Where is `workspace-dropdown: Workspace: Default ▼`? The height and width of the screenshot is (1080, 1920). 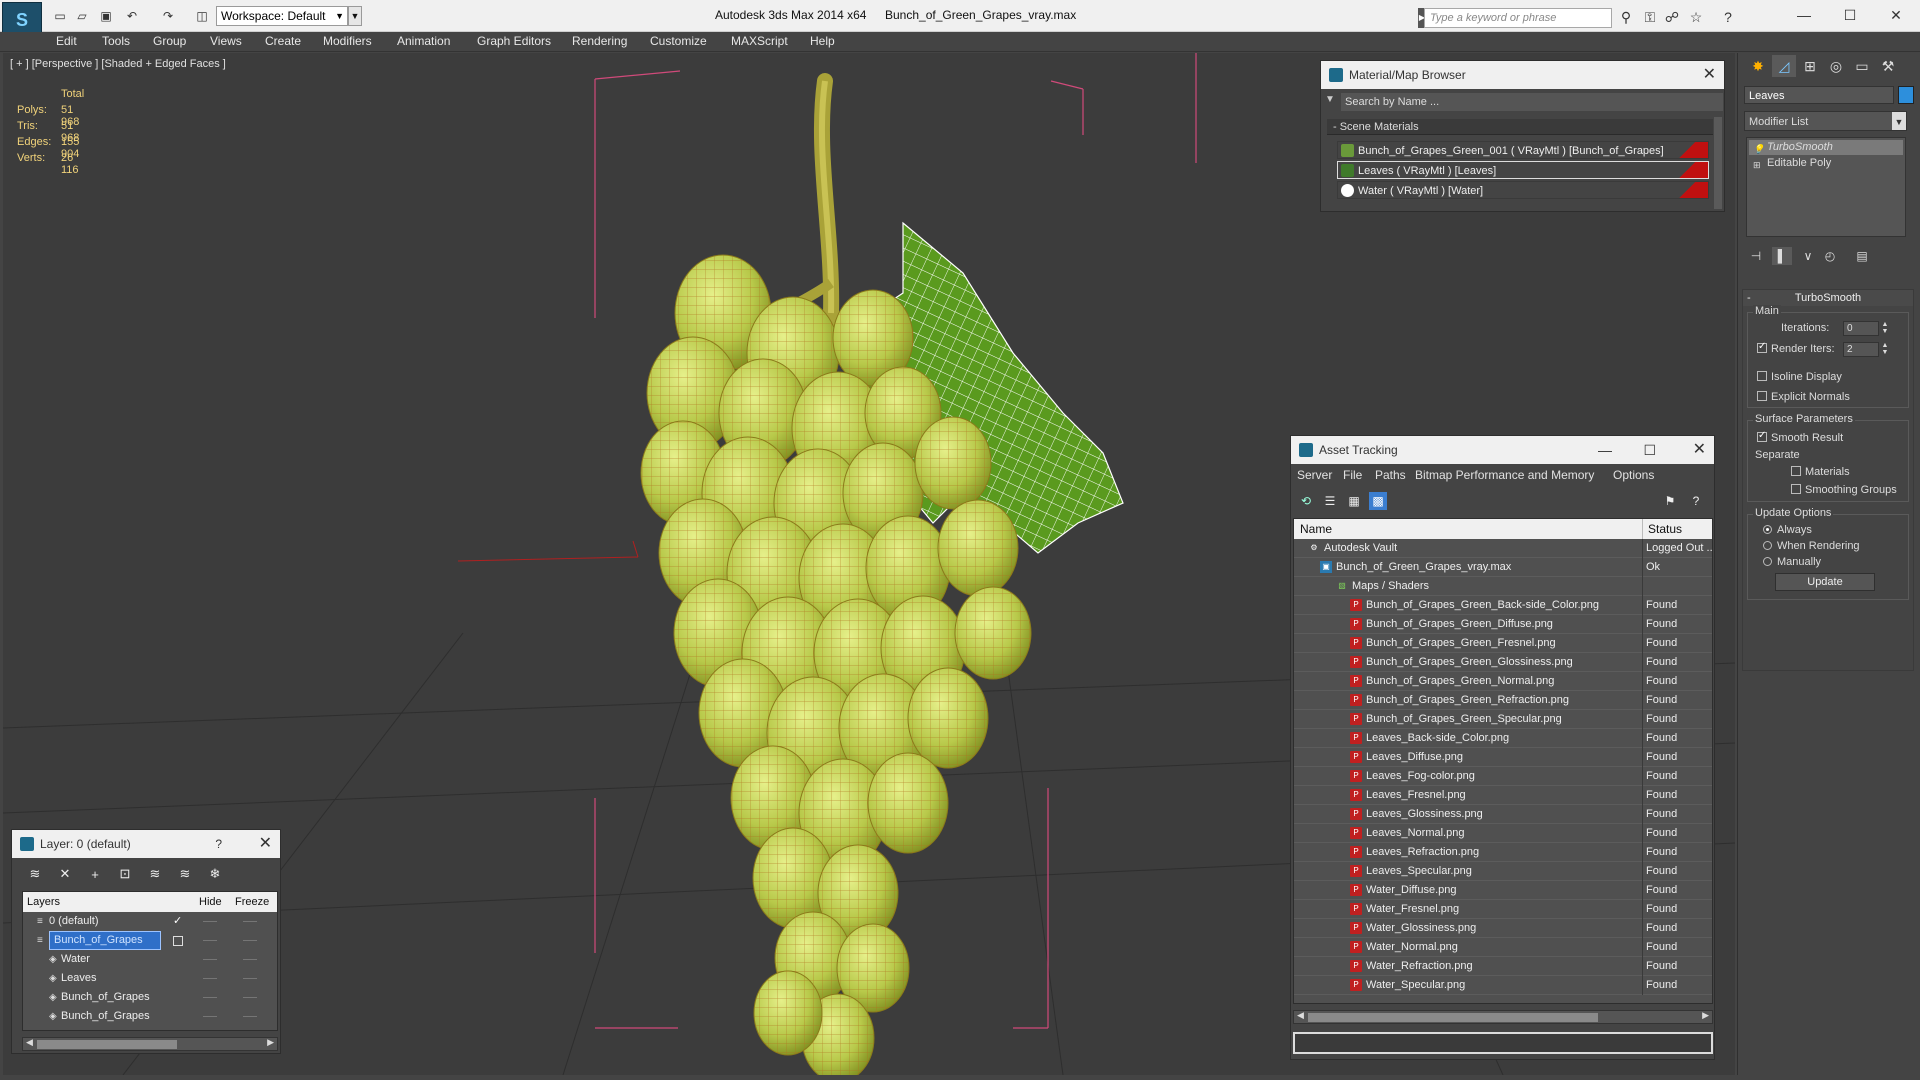 workspace-dropdown: Workspace: Default ▼ is located at coordinates (282, 16).